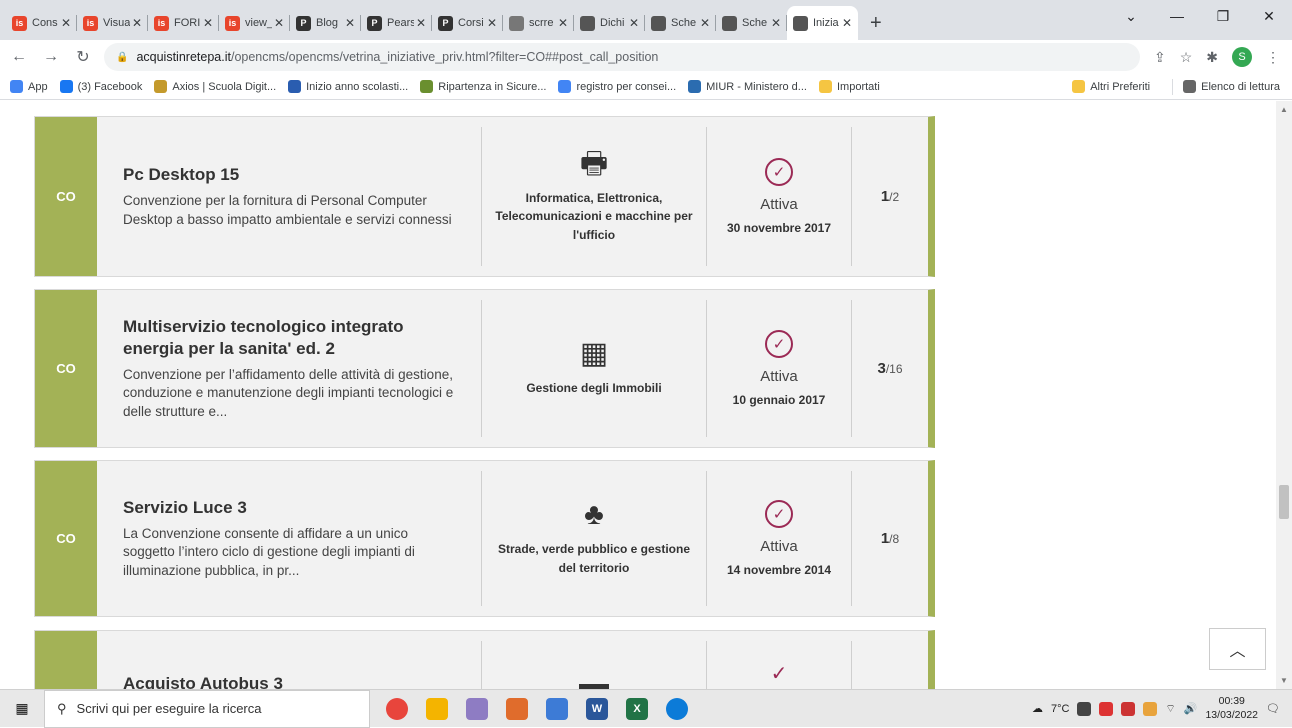 Image resolution: width=1292 pixels, height=728 pixels. I want to click on scroll-down-icon: ▼, so click(1284, 680).